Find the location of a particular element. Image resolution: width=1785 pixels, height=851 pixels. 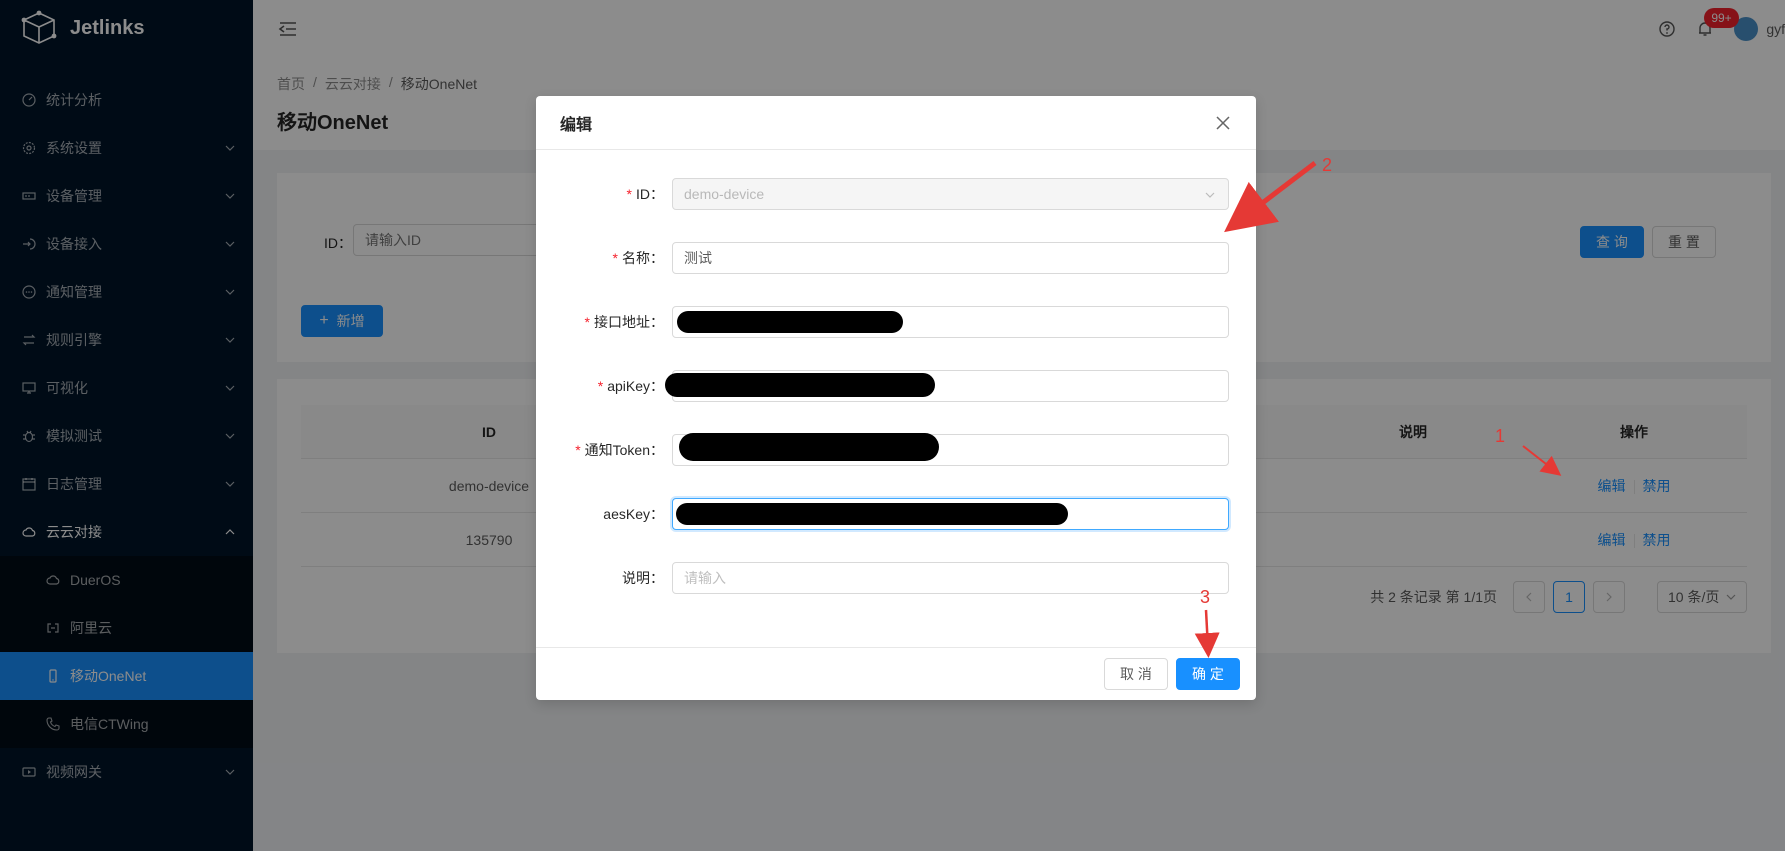

form-row-url: * 接口地址： is located at coordinates (896, 322).